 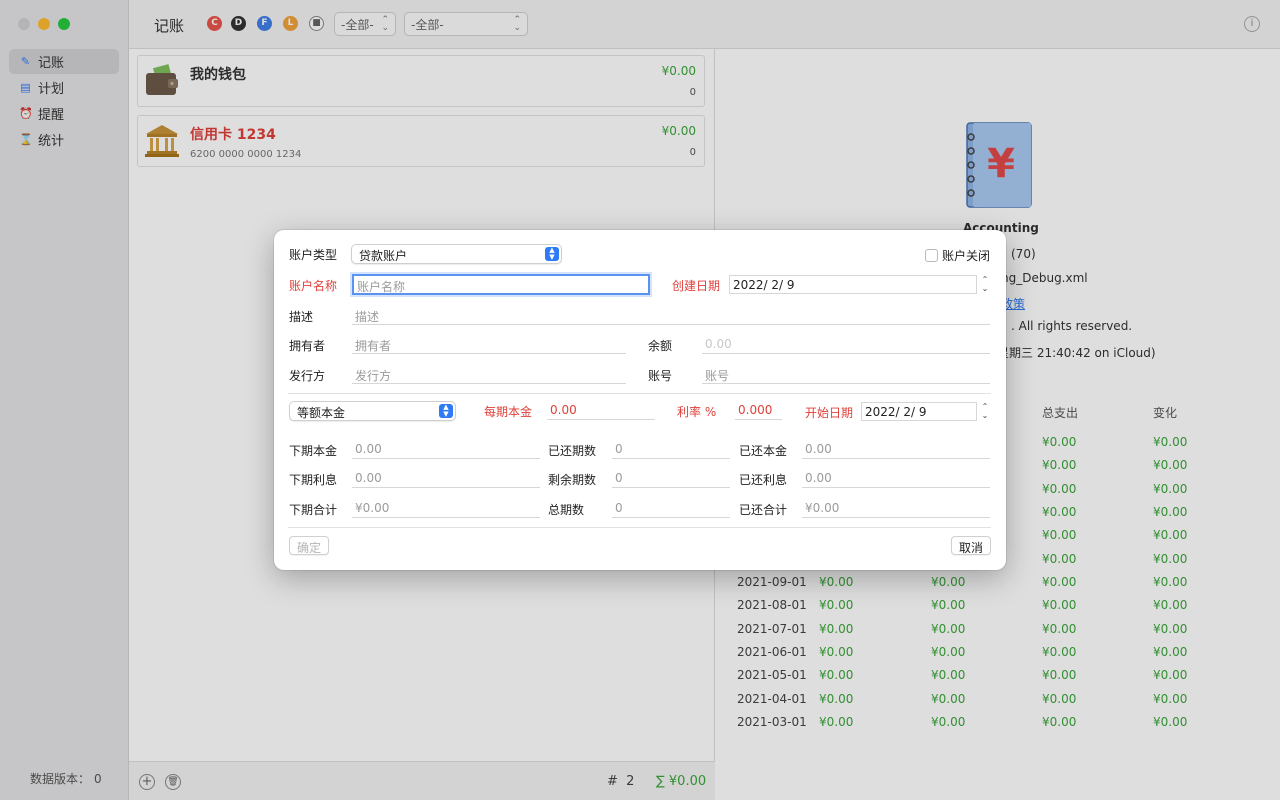 What do you see at coordinates (896, 478) in the screenshot?
I see `paid-interest-field: 0.00` at bounding box center [896, 478].